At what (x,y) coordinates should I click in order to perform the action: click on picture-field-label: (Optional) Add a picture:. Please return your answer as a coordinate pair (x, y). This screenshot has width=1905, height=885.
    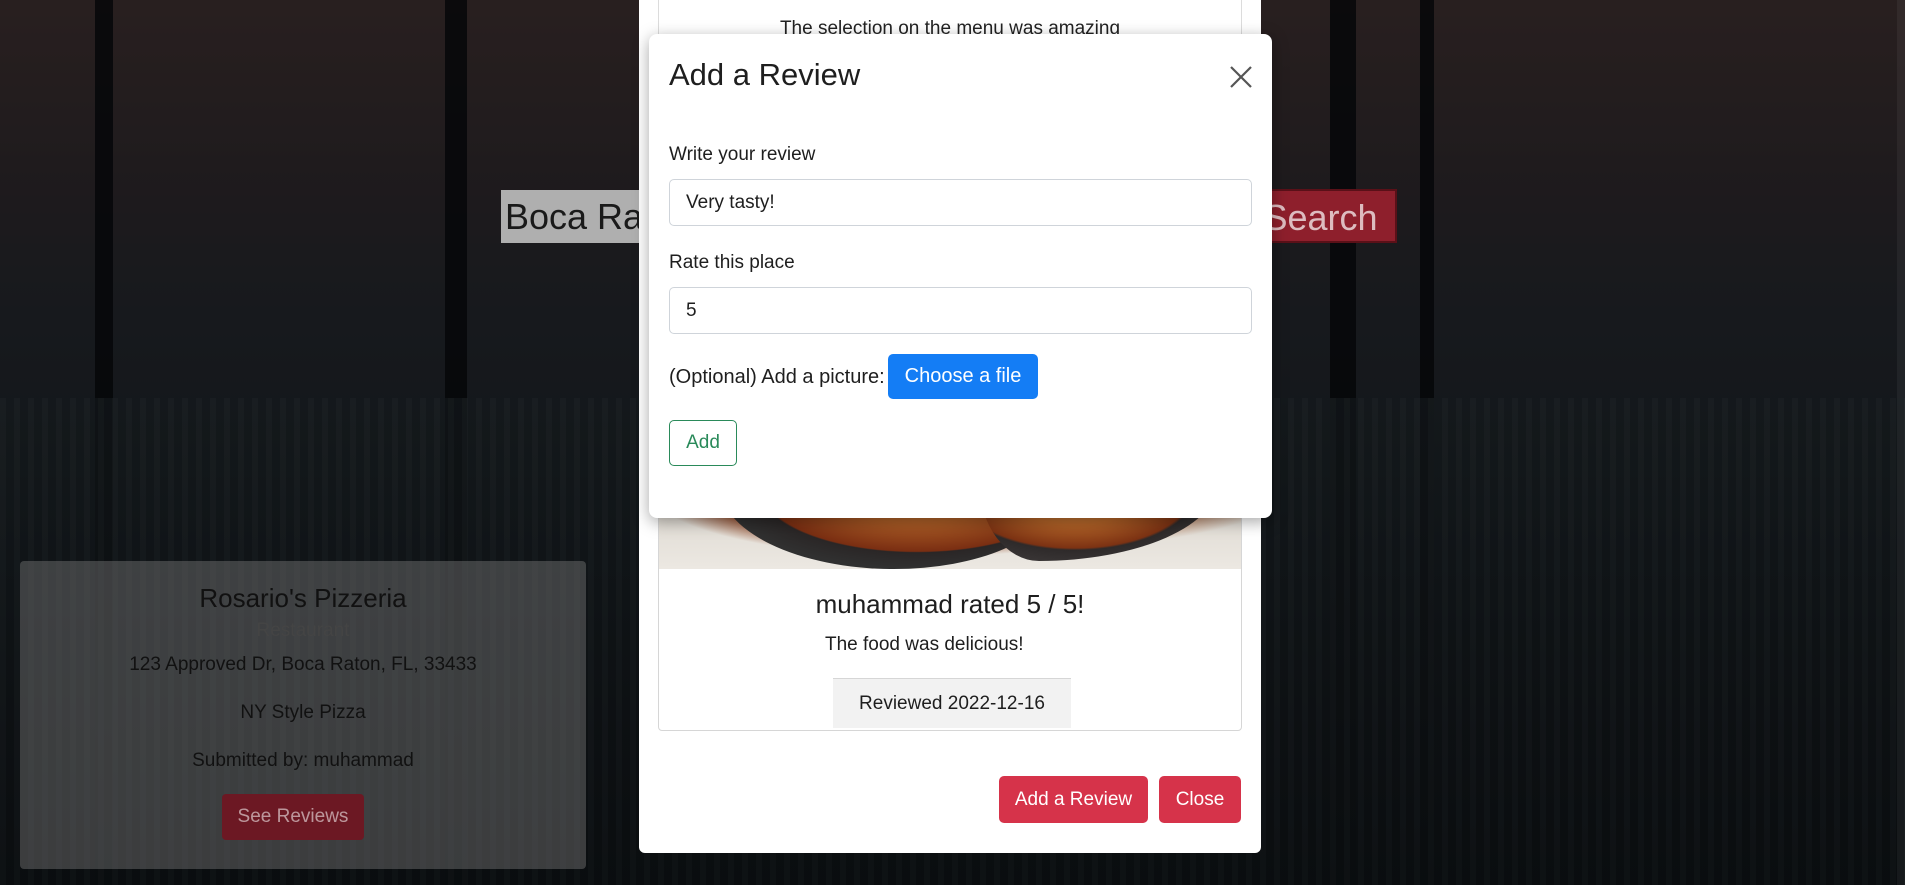
    Looking at the image, I should click on (777, 377).